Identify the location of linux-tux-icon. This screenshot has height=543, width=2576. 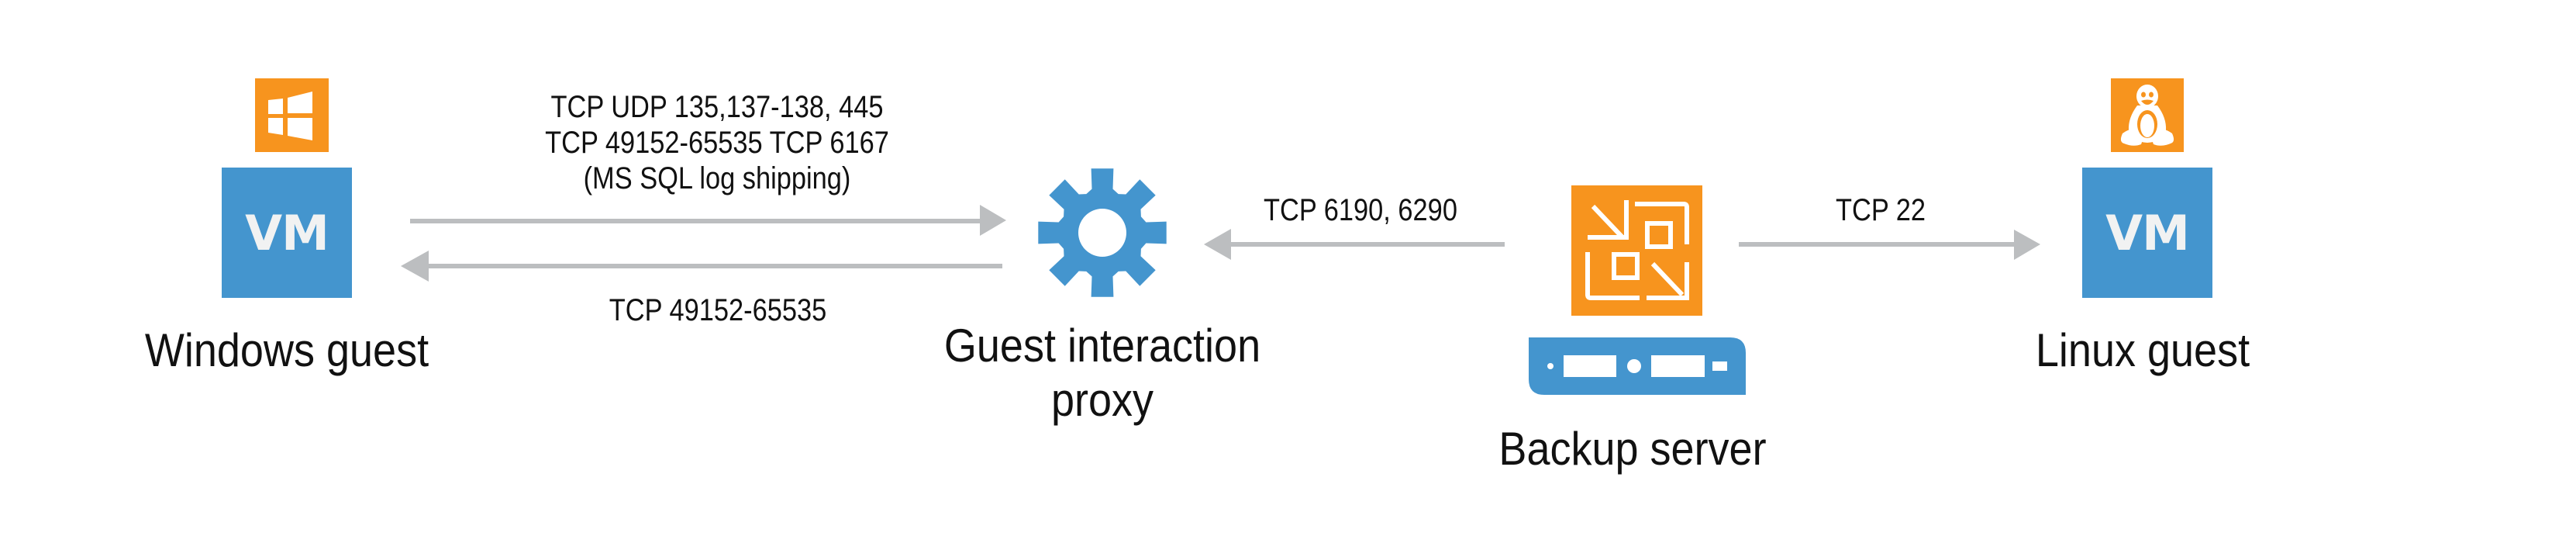
(2147, 115).